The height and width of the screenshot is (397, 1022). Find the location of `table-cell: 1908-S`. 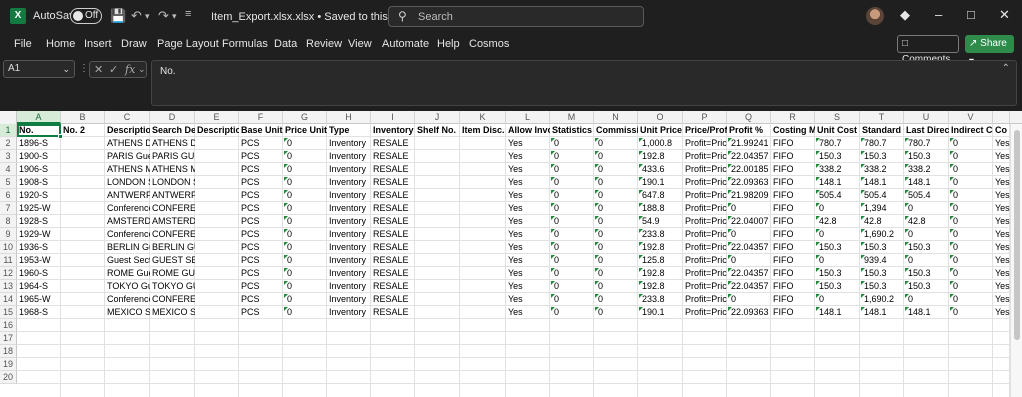

table-cell: 1908-S is located at coordinates (39, 182).